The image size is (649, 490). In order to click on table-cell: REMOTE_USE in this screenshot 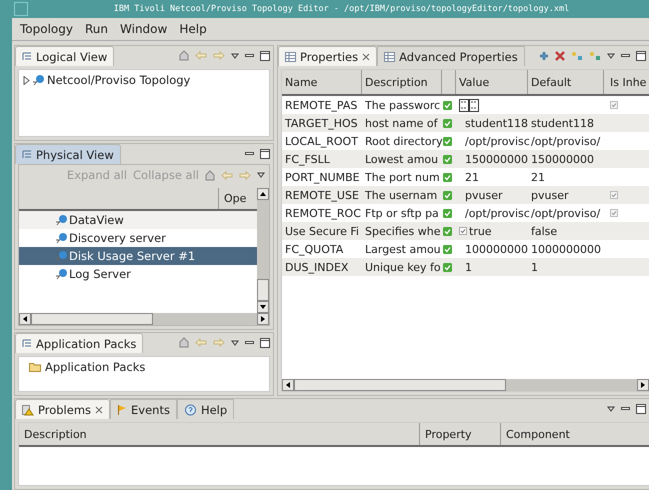, I will do `click(322, 195)`.